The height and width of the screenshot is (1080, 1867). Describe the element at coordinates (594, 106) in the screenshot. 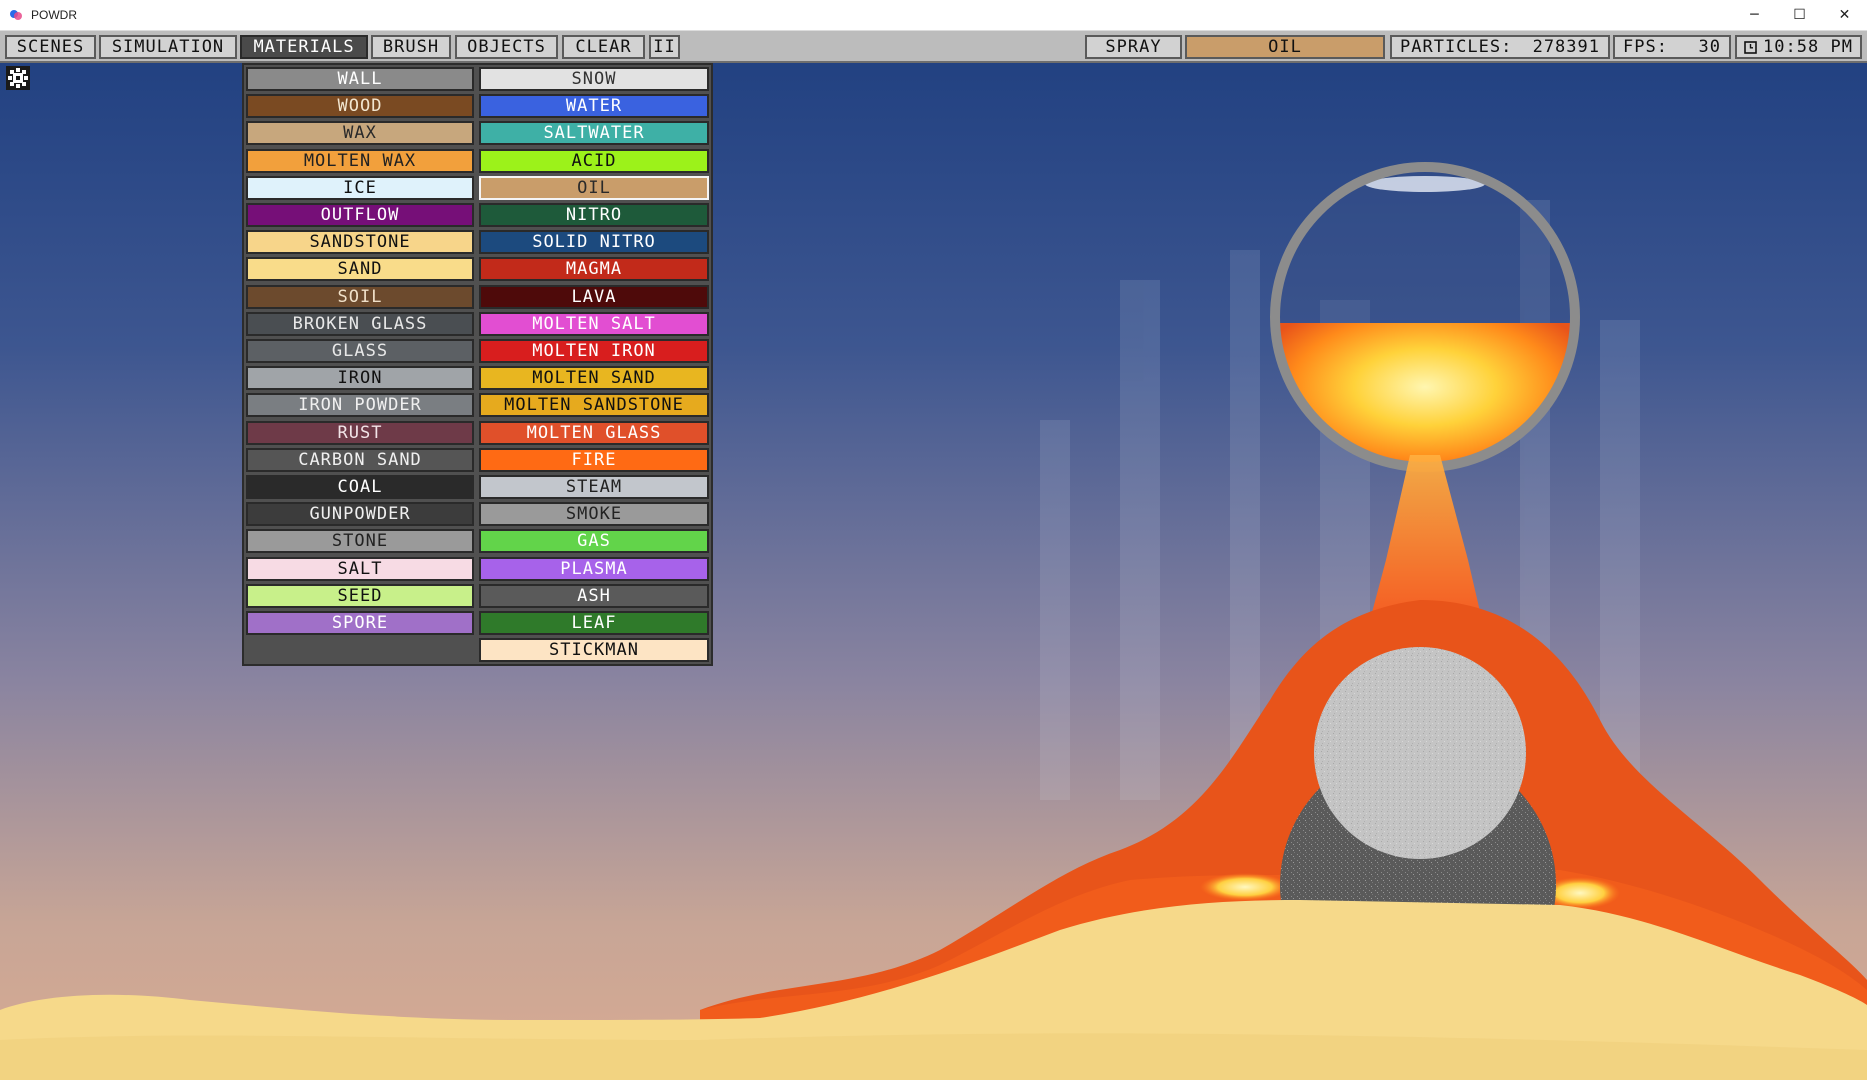

I see `material-water-button: WATER` at that location.